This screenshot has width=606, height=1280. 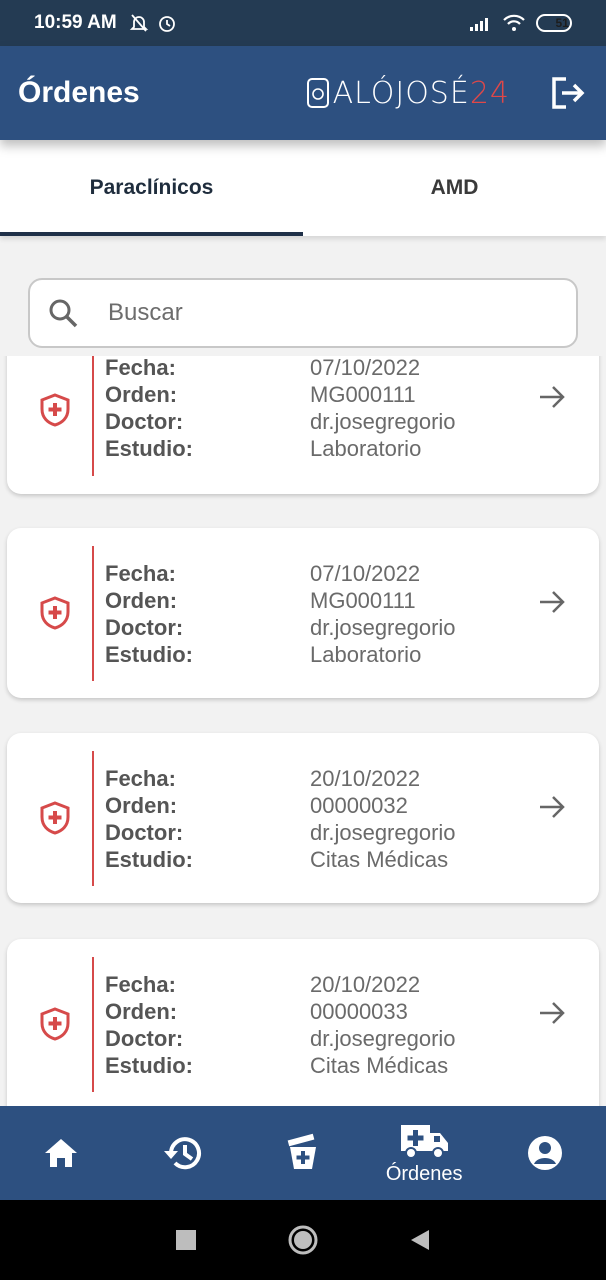 I want to click on nav-ordenes: Órdenes, so click(x=424, y=1153).